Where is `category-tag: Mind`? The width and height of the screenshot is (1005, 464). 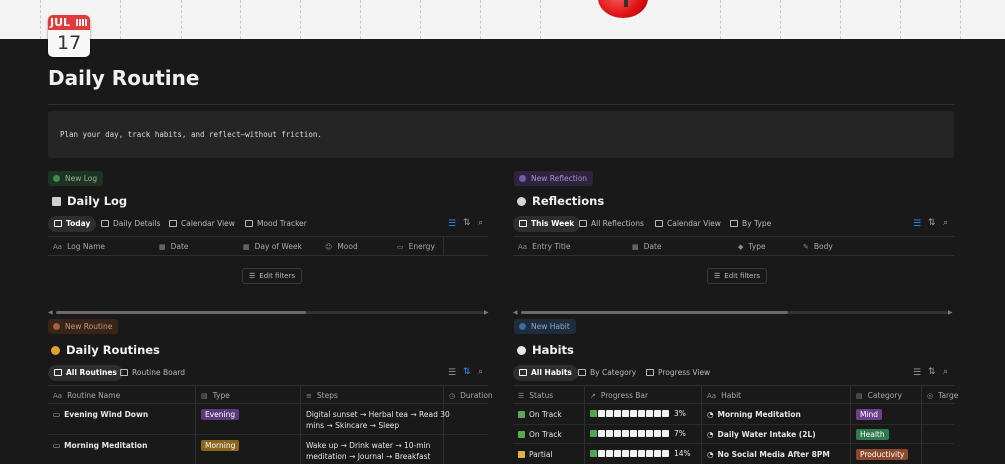
category-tag: Mind is located at coordinates (869, 414).